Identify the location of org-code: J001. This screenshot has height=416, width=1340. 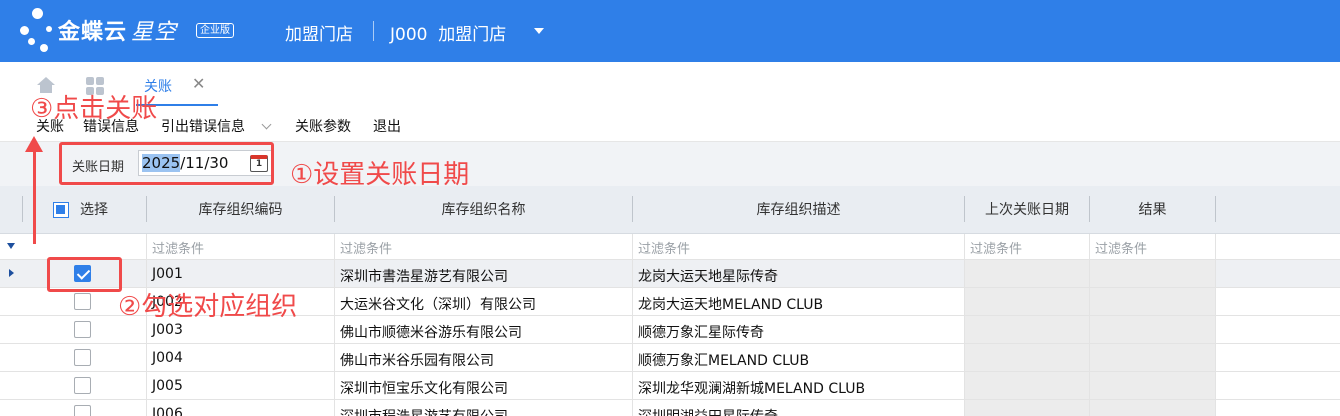
(167, 274).